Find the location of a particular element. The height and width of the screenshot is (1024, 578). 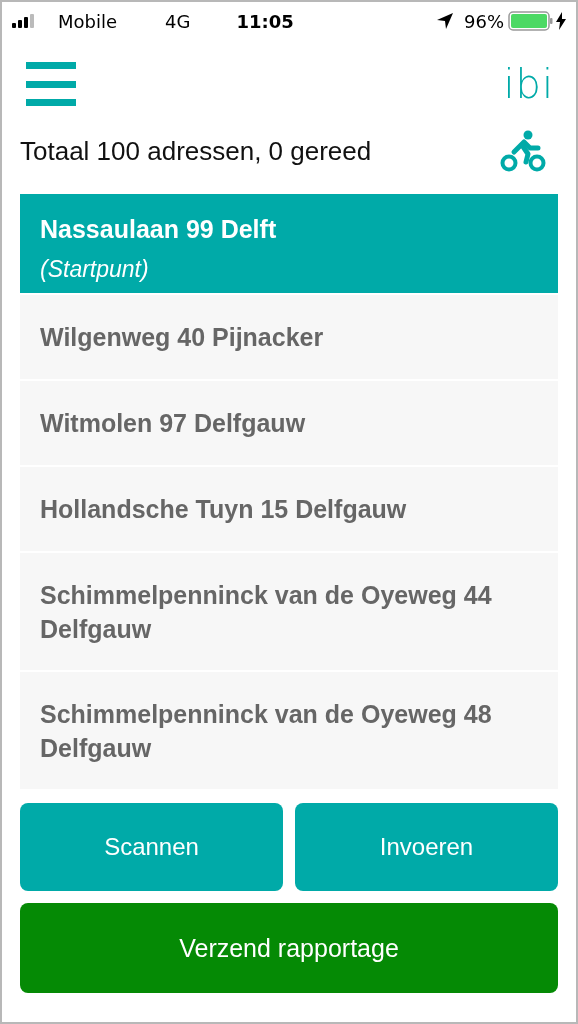

submit-button: Verzend rapportage is located at coordinates (289, 948).